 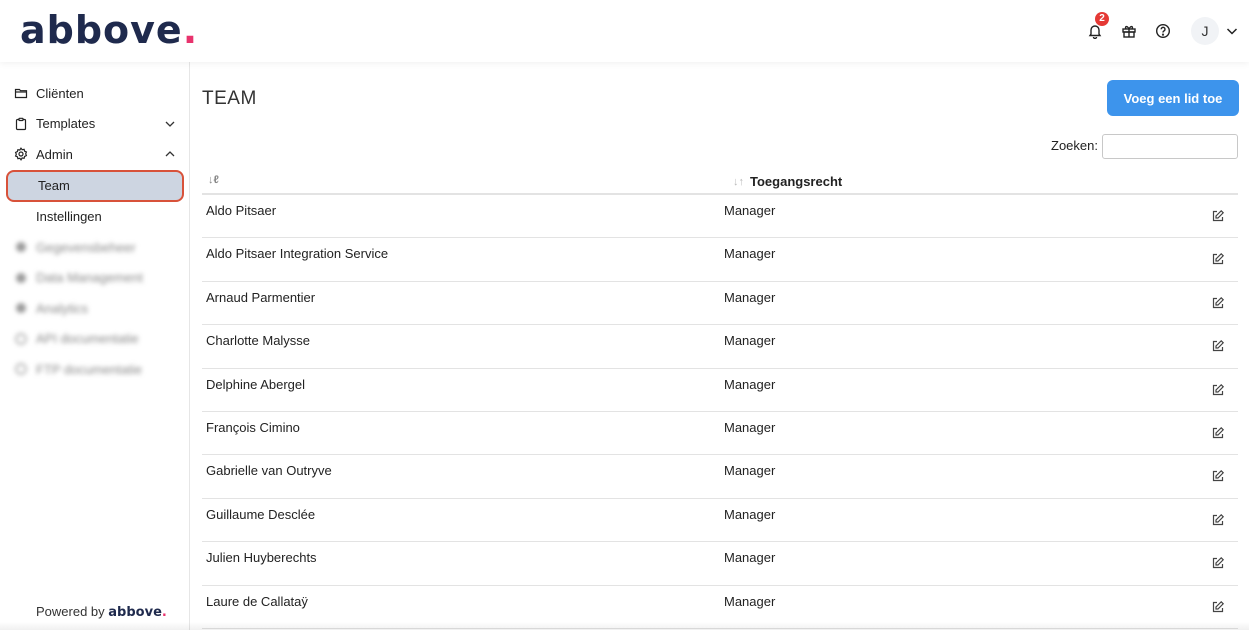 I want to click on sidebar-item-clienten: Cliënten, so click(x=95, y=93).